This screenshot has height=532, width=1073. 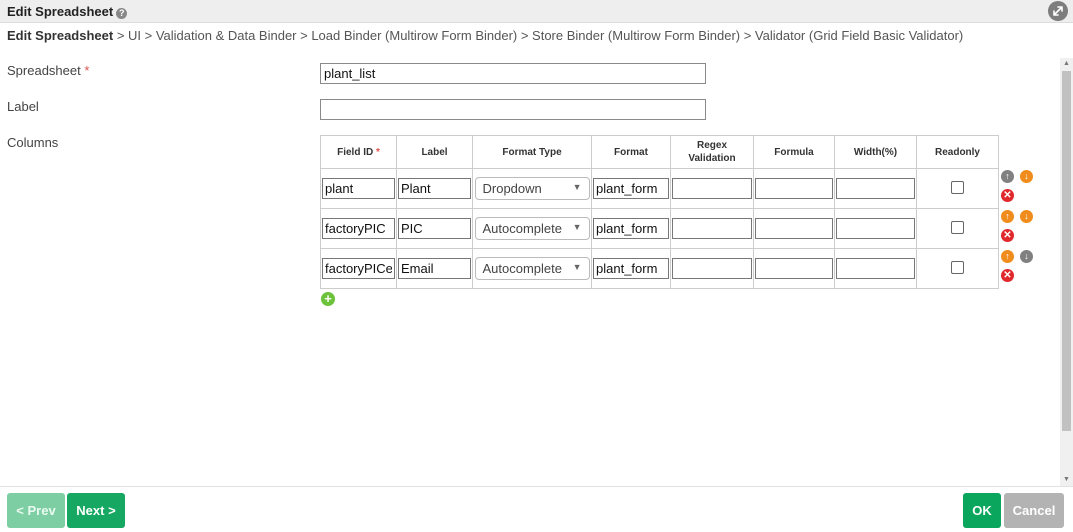 I want to click on dialog-title: Edit Spreadsheet?, so click(x=67, y=11).